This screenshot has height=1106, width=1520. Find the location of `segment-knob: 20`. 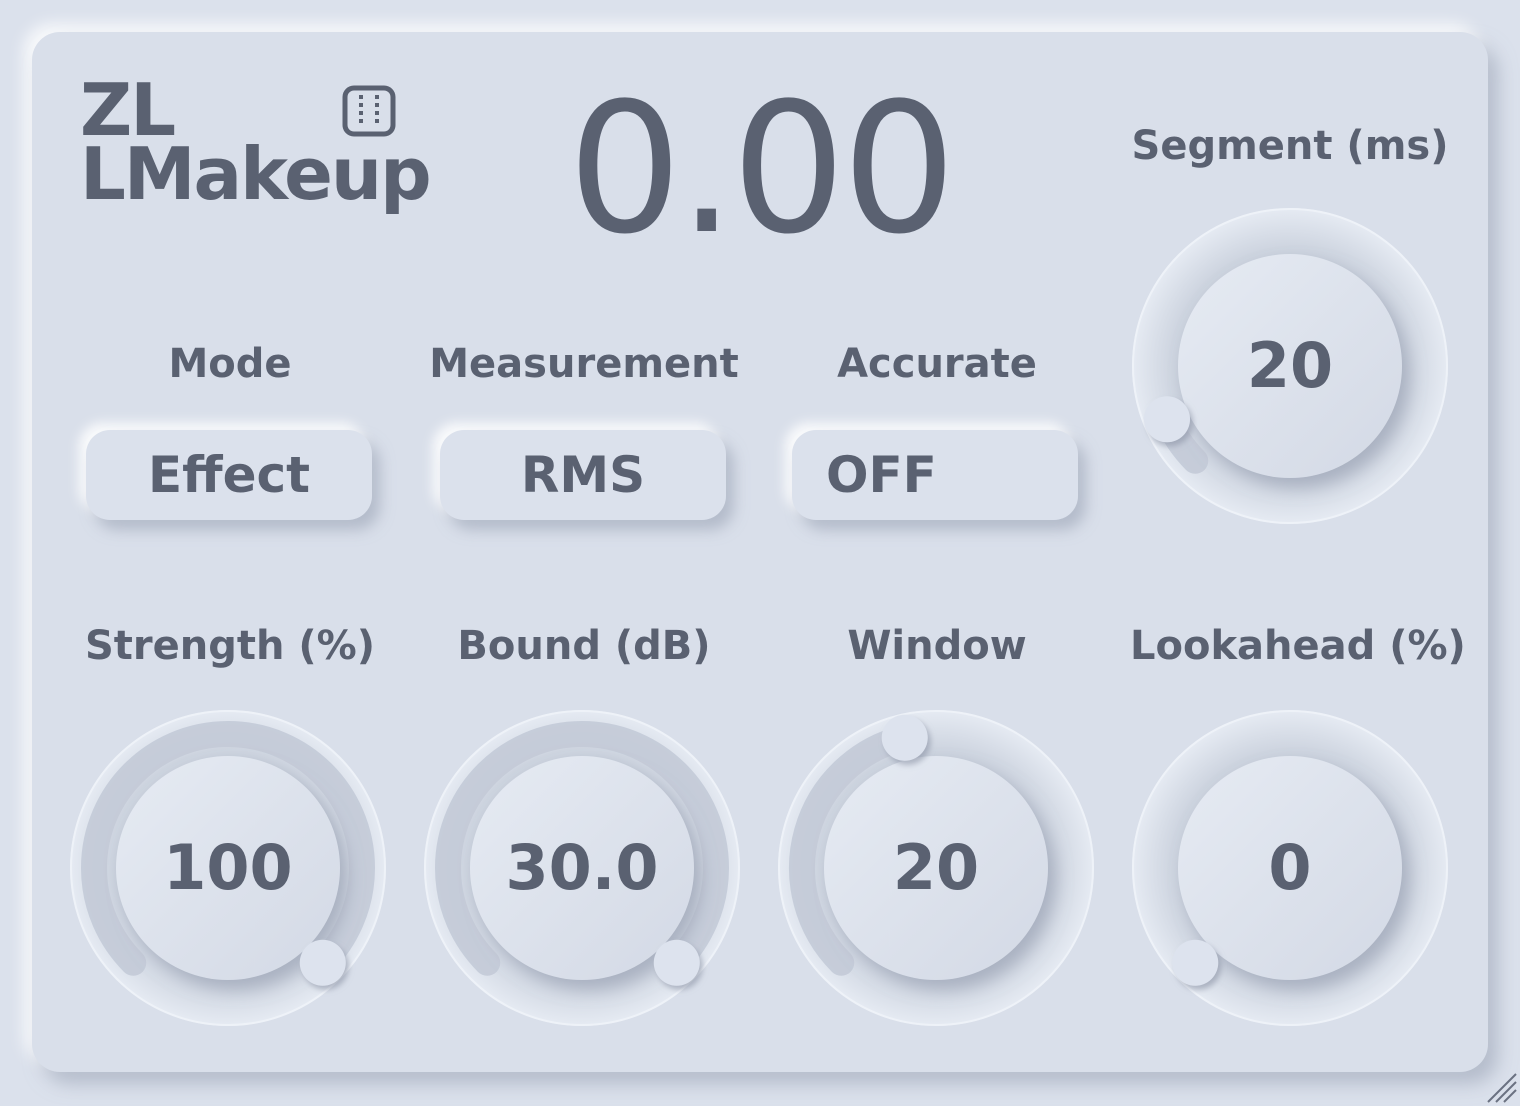

segment-knob: 20 is located at coordinates (1290, 366).